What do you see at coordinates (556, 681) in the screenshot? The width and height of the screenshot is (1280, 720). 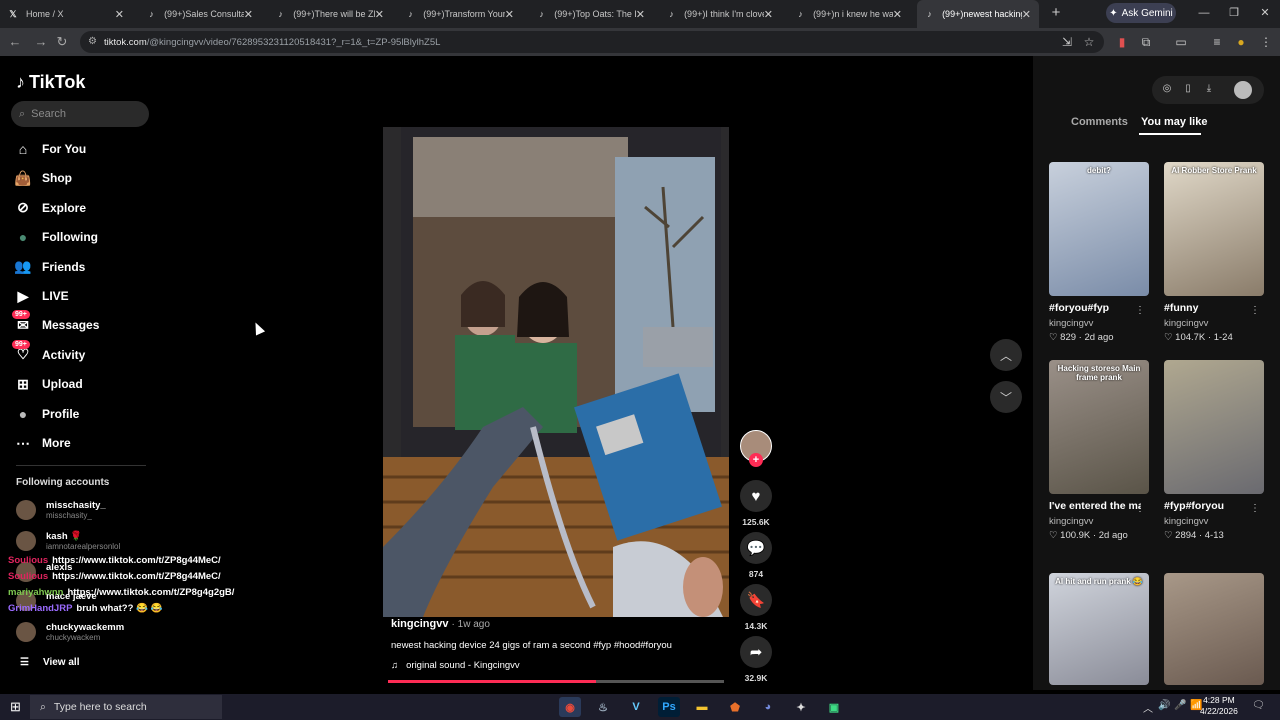 I see `video-progress-bar` at bounding box center [556, 681].